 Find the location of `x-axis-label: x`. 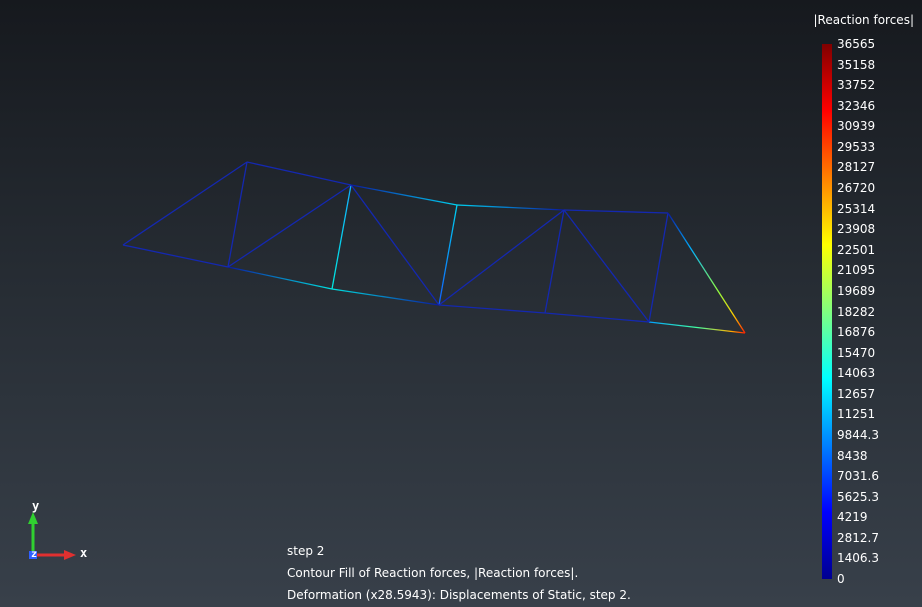

x-axis-label: x is located at coordinates (83, 553).